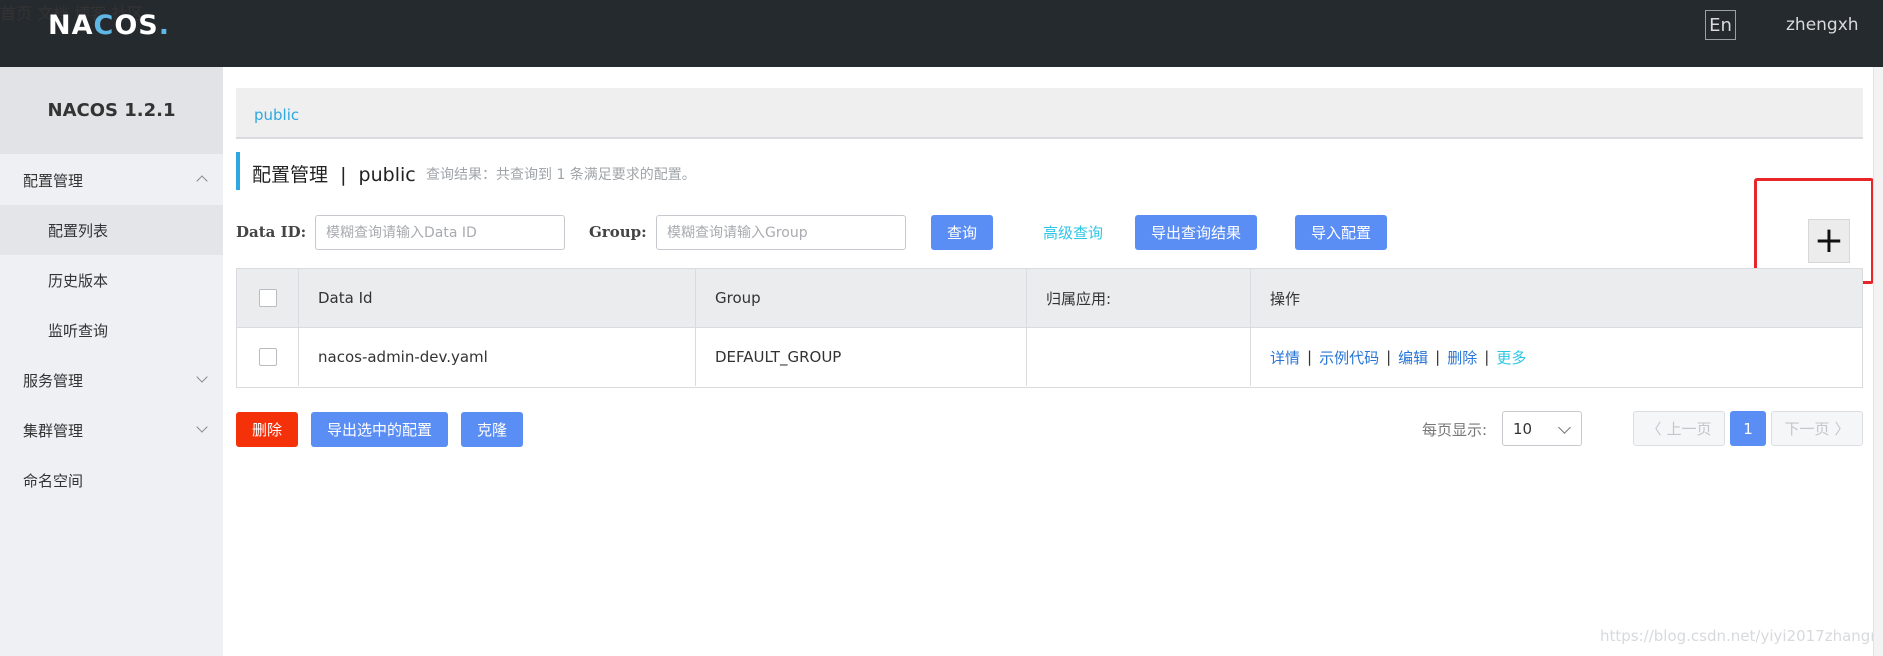  I want to click on row-select-cell, so click(268, 357).